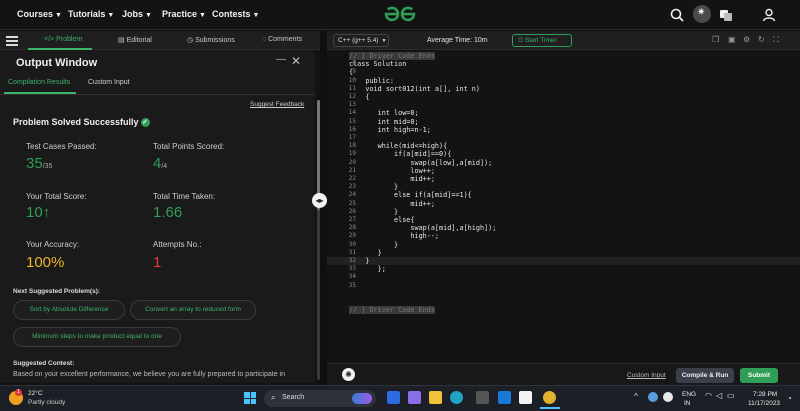  Describe the element at coordinates (563, 195) in the screenshot. I see `code-line: 24 else if(a[mid]==1){` at that location.